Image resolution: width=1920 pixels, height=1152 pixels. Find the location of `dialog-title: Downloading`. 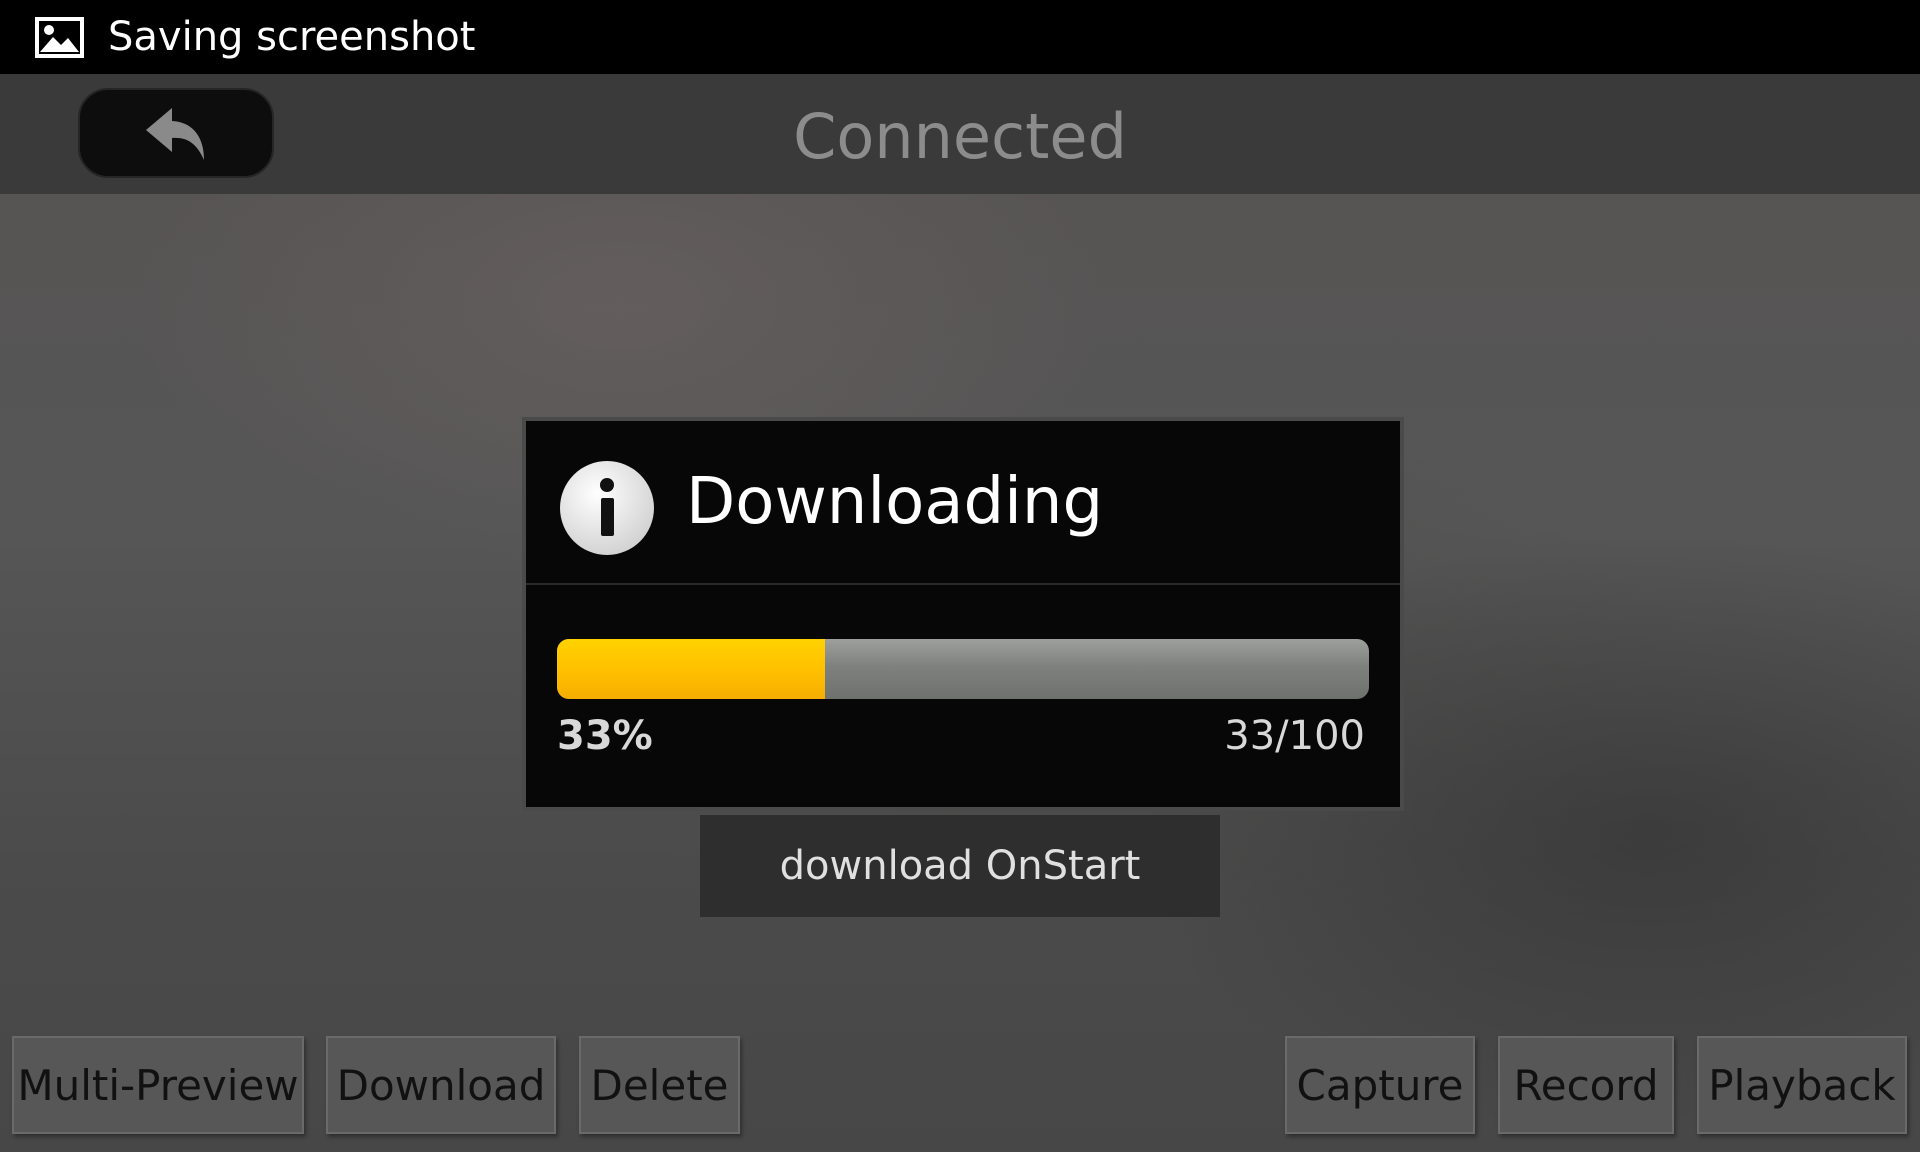

dialog-title: Downloading is located at coordinates (895, 502).